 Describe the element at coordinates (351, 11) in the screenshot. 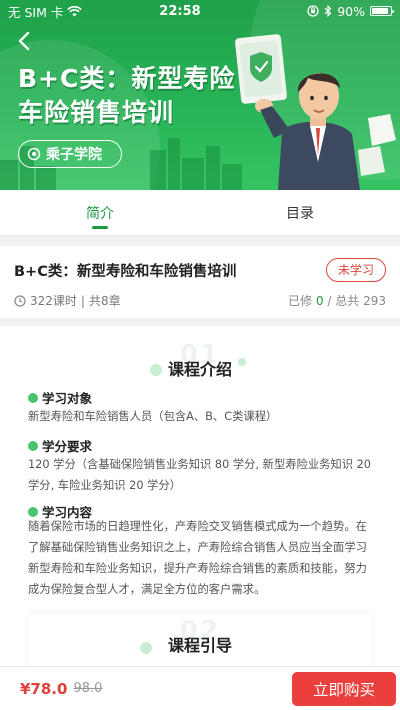

I see `battery-percent: 90%` at that location.